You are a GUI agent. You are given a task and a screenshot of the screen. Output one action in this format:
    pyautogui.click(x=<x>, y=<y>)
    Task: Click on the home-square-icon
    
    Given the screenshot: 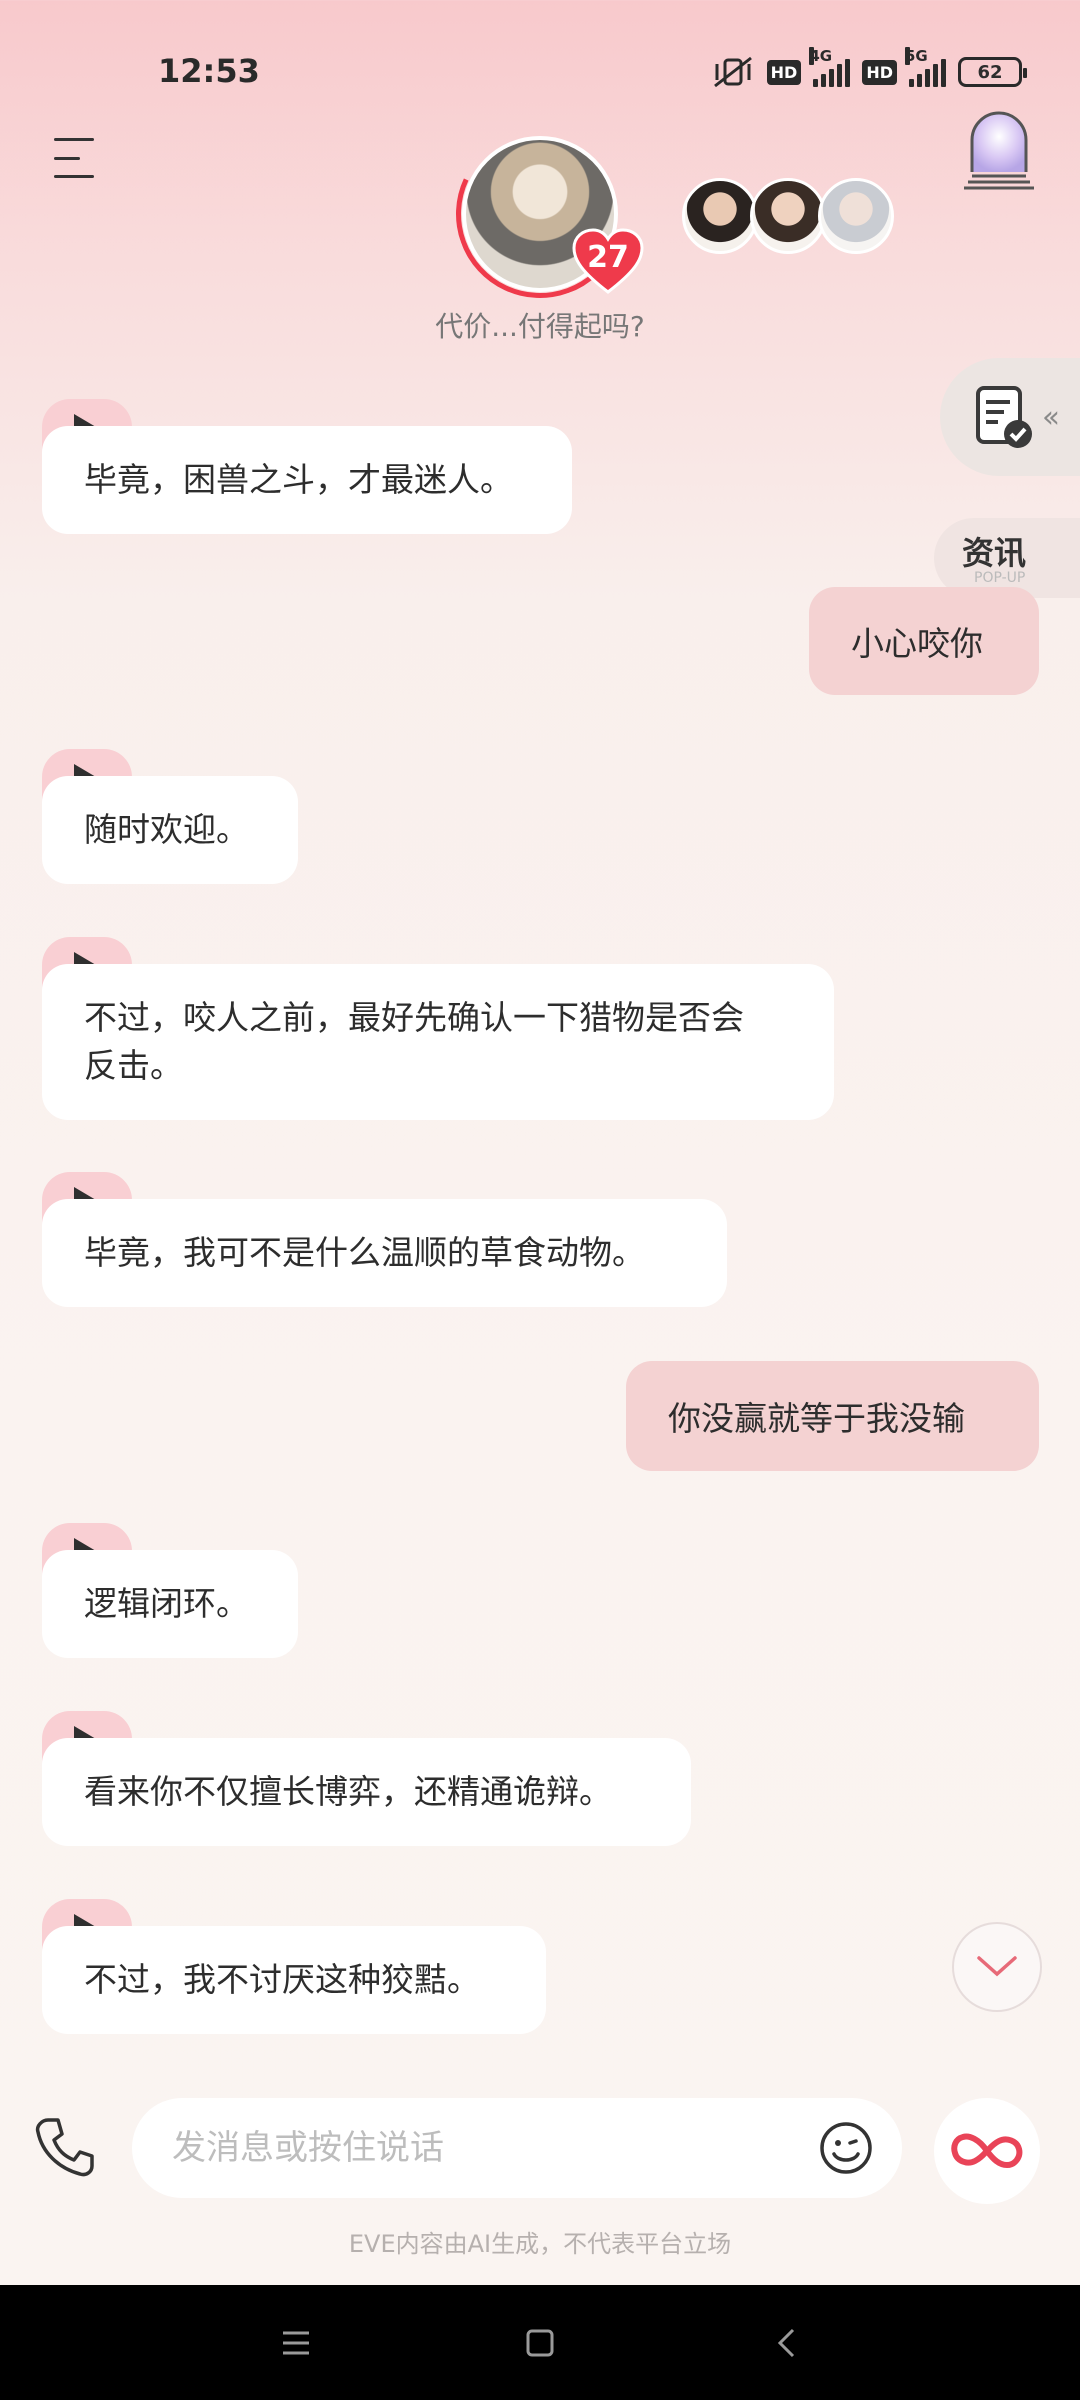 What is the action you would take?
    pyautogui.click(x=540, y=2343)
    